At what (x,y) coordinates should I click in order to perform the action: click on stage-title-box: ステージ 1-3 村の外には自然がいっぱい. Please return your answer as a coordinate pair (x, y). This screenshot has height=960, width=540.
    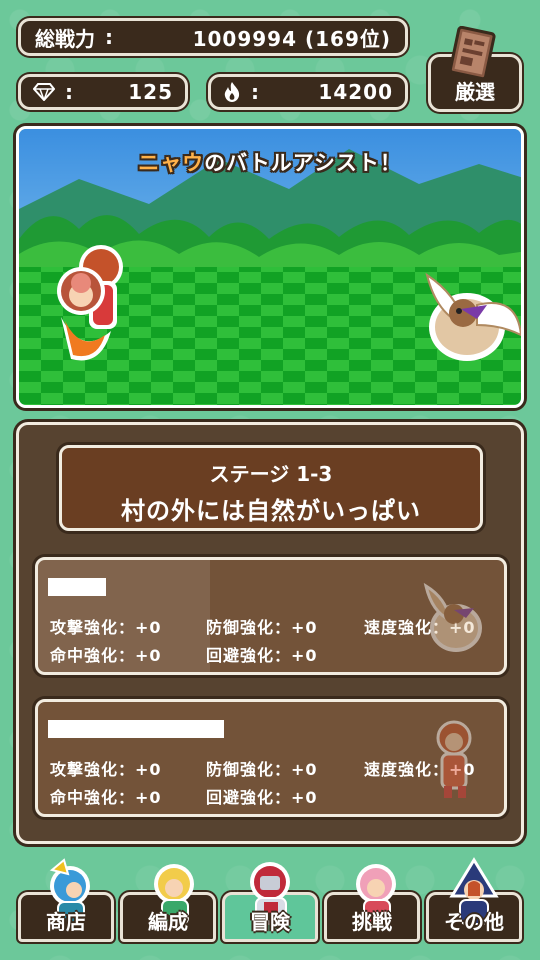
    Looking at the image, I should click on (271, 488).